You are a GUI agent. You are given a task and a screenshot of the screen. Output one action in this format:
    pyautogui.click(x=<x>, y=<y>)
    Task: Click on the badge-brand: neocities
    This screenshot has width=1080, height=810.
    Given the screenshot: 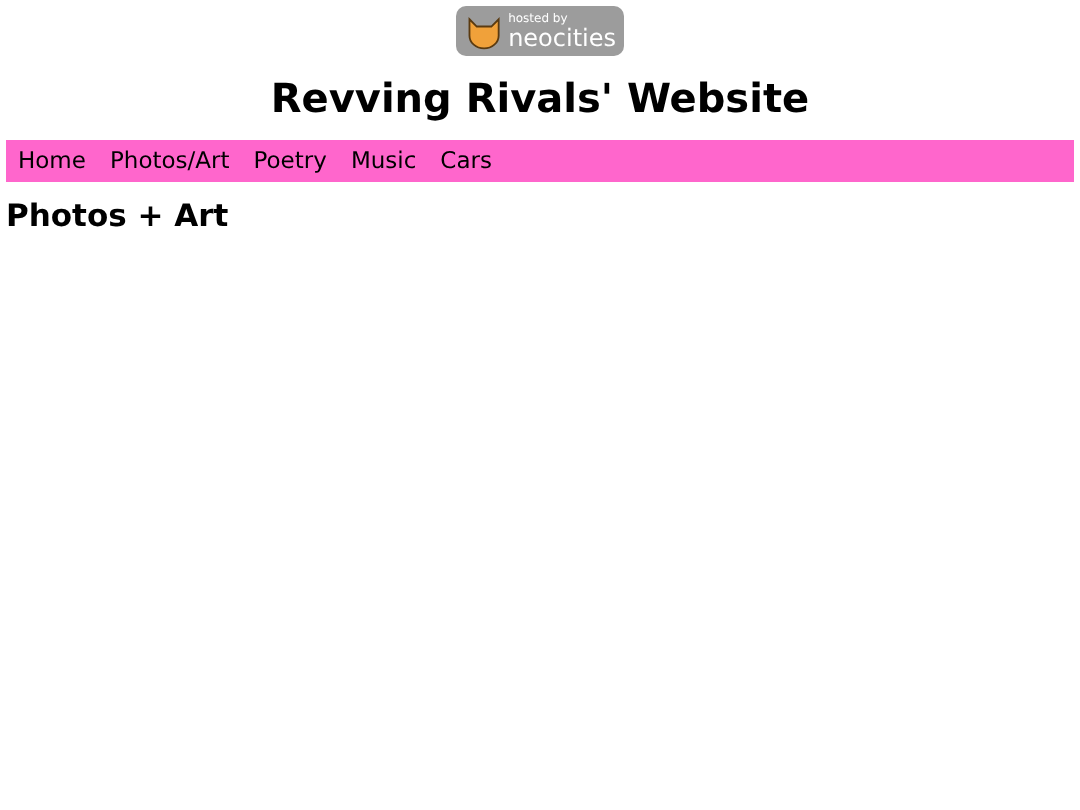 What is the action you would take?
    pyautogui.click(x=562, y=37)
    